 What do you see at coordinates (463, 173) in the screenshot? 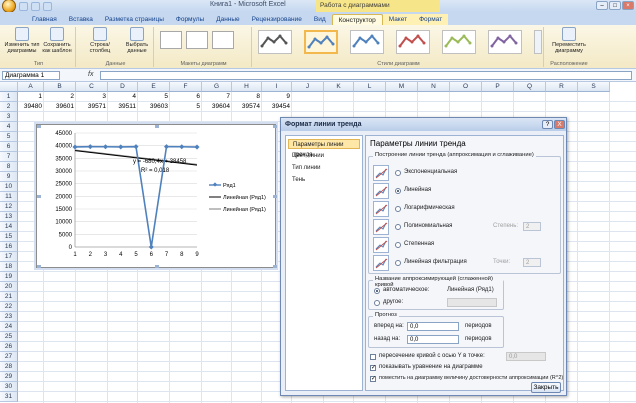
I see `trend-option-0: Экспоненциальная` at bounding box center [463, 173].